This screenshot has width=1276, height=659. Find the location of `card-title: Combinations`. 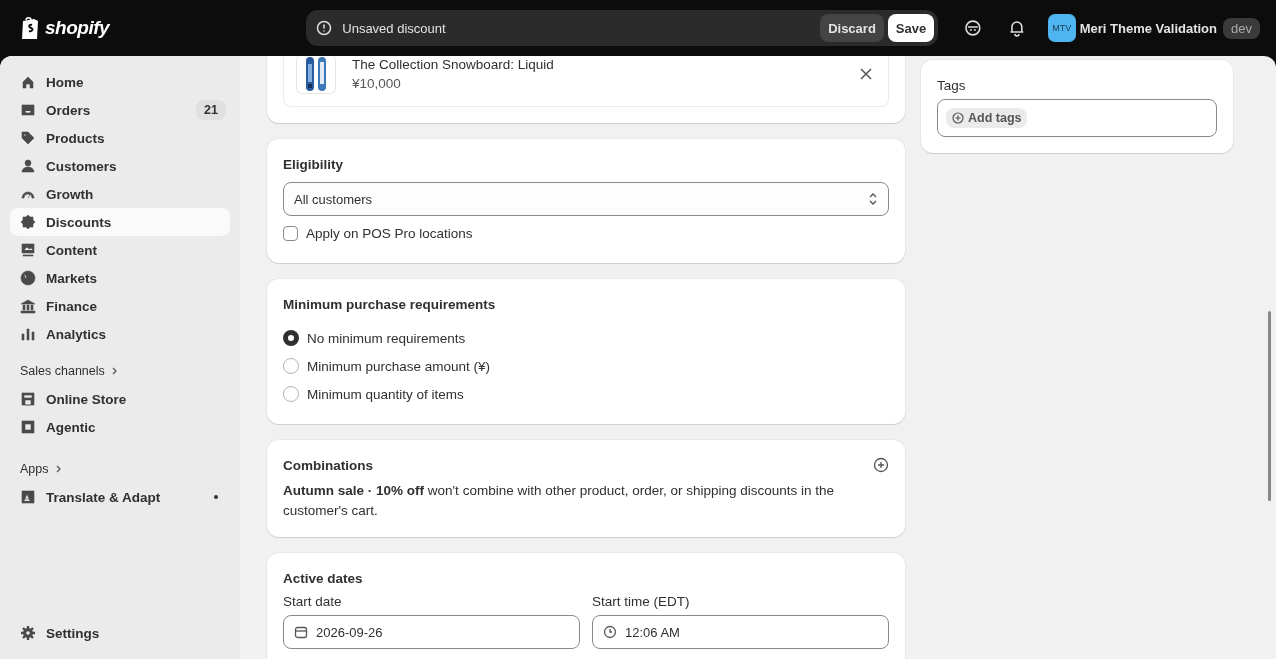

card-title: Combinations is located at coordinates (328, 465).